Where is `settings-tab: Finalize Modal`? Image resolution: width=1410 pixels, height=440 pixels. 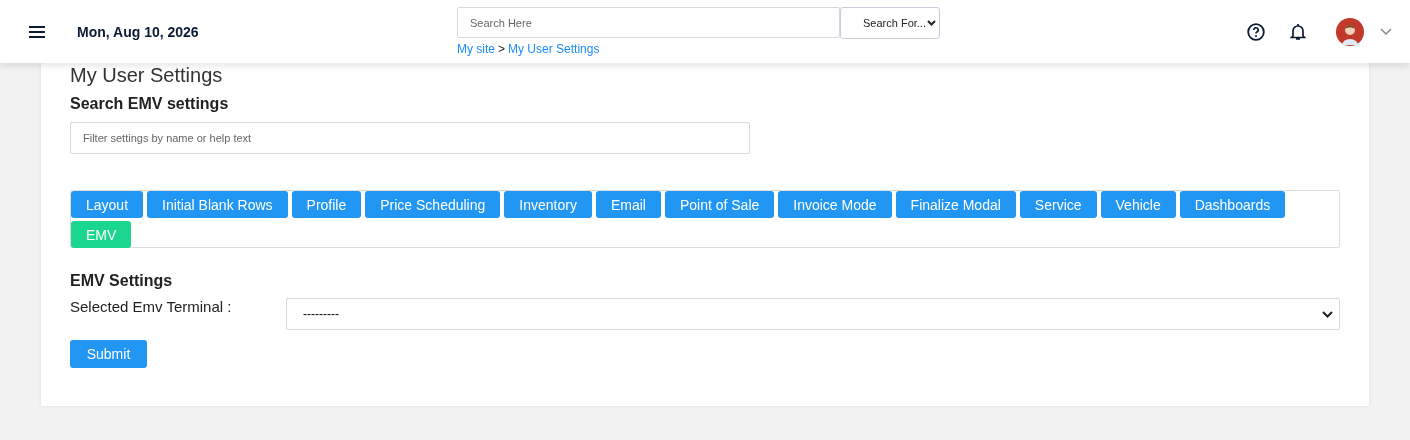
settings-tab: Finalize Modal is located at coordinates (955, 204).